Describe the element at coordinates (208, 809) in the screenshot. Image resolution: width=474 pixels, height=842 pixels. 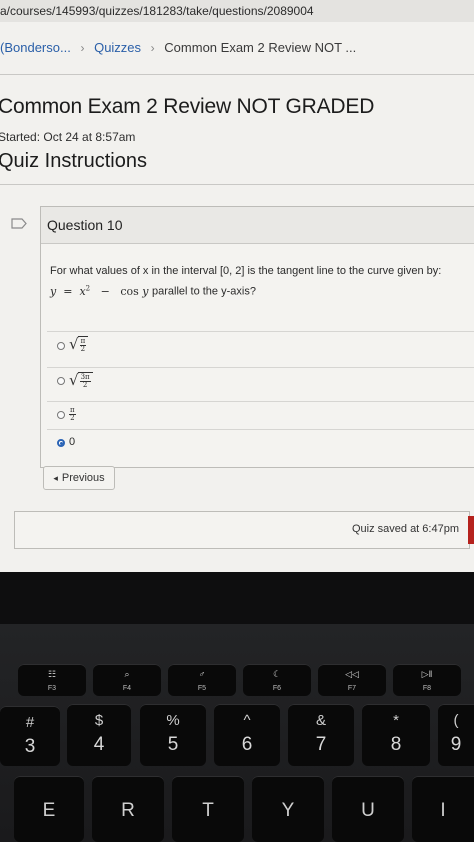
I see `key-t: T` at that location.